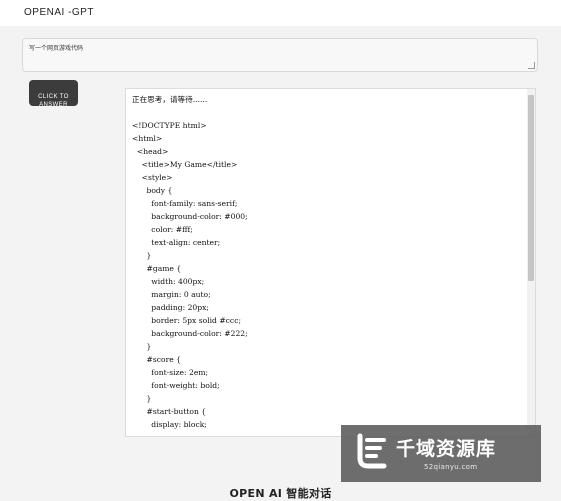 This screenshot has height=501, width=561. I want to click on resize-grip-icon, so click(531, 65).